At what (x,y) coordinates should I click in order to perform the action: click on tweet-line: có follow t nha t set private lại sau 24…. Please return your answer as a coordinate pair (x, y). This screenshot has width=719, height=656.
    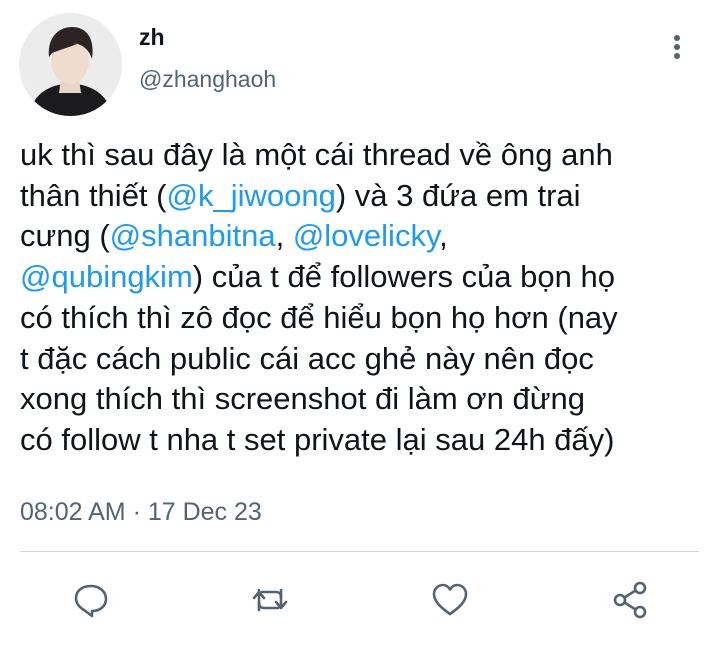
    Looking at the image, I should click on (366, 440).